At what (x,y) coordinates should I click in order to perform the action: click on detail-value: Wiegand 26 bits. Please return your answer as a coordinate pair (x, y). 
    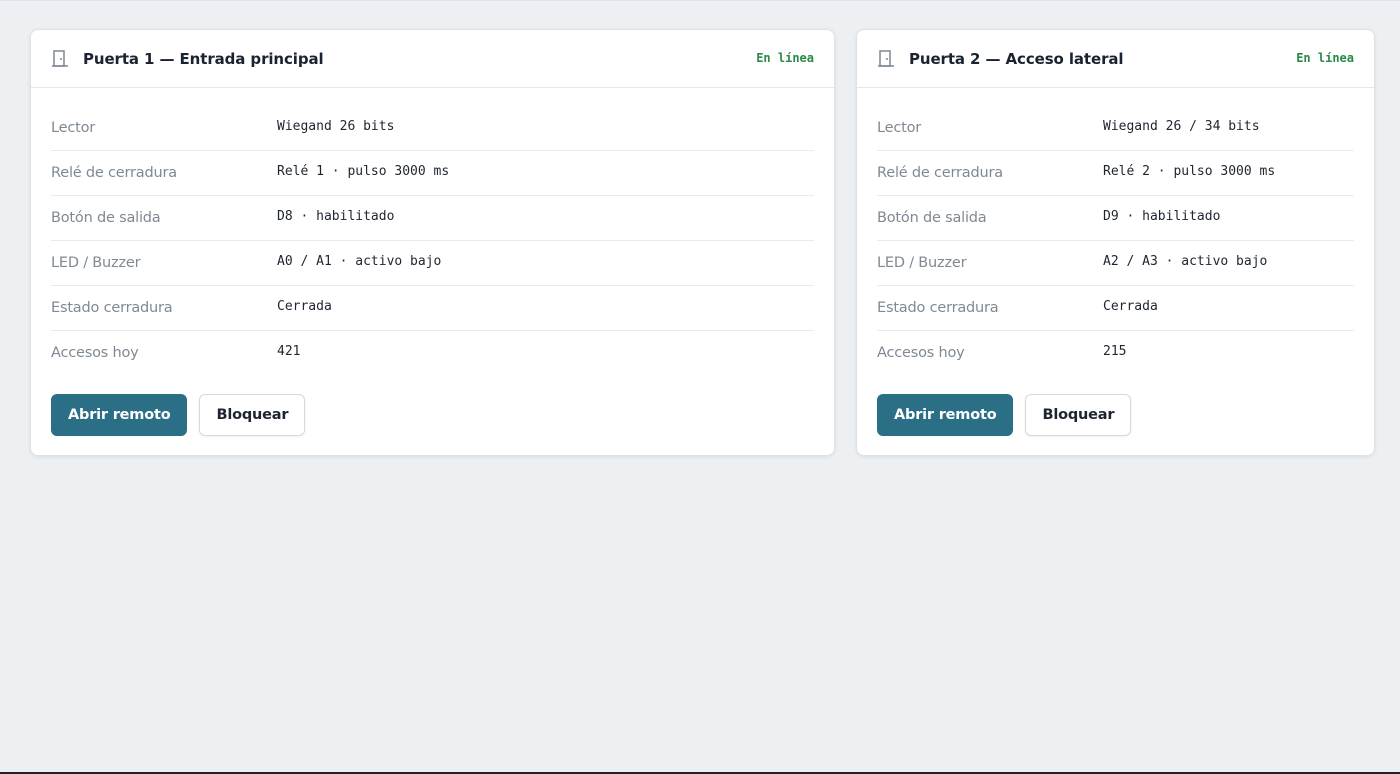
    Looking at the image, I should click on (336, 126).